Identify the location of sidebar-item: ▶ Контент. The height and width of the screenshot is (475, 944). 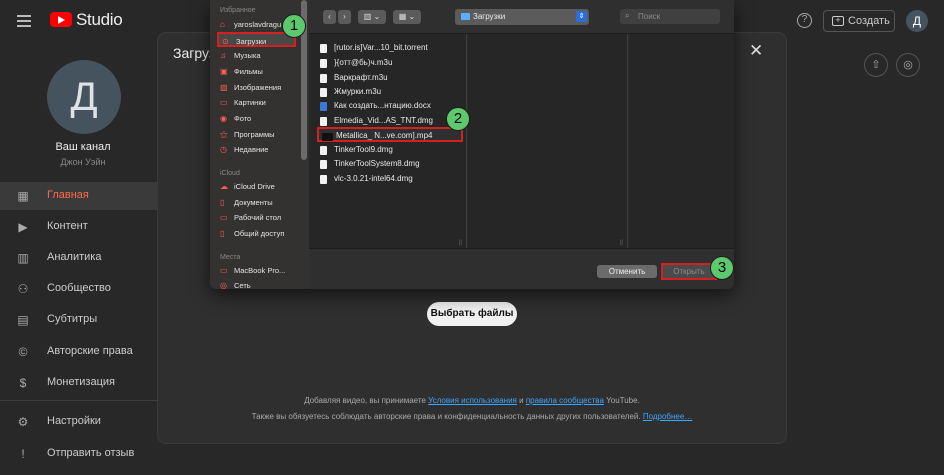
(82, 227).